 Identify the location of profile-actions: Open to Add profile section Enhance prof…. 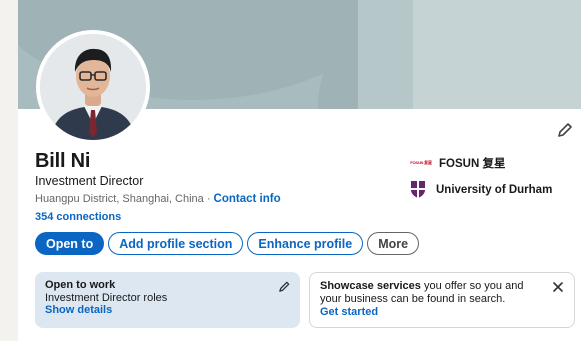
(227, 243).